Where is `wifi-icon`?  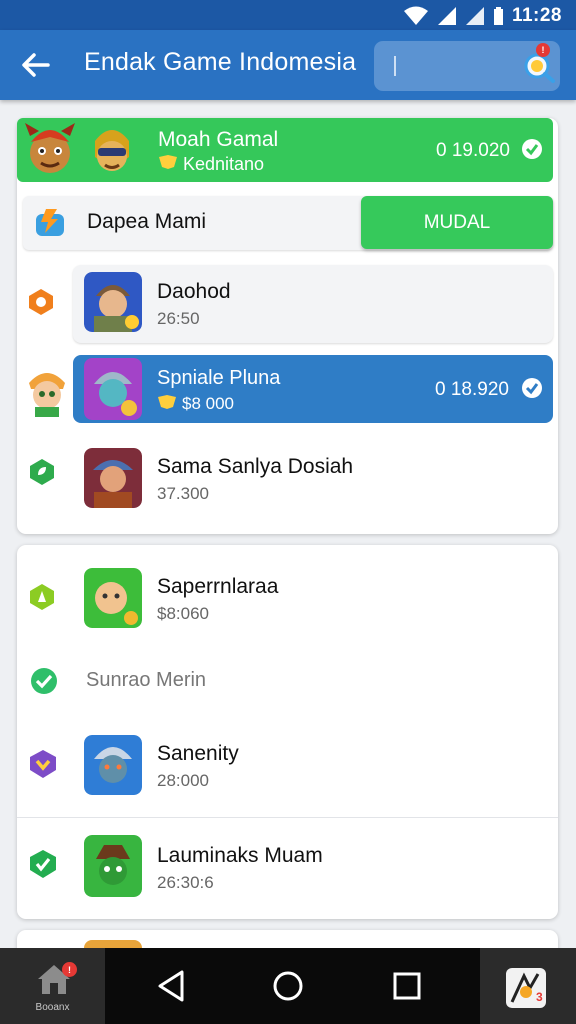 wifi-icon is located at coordinates (415, 15).